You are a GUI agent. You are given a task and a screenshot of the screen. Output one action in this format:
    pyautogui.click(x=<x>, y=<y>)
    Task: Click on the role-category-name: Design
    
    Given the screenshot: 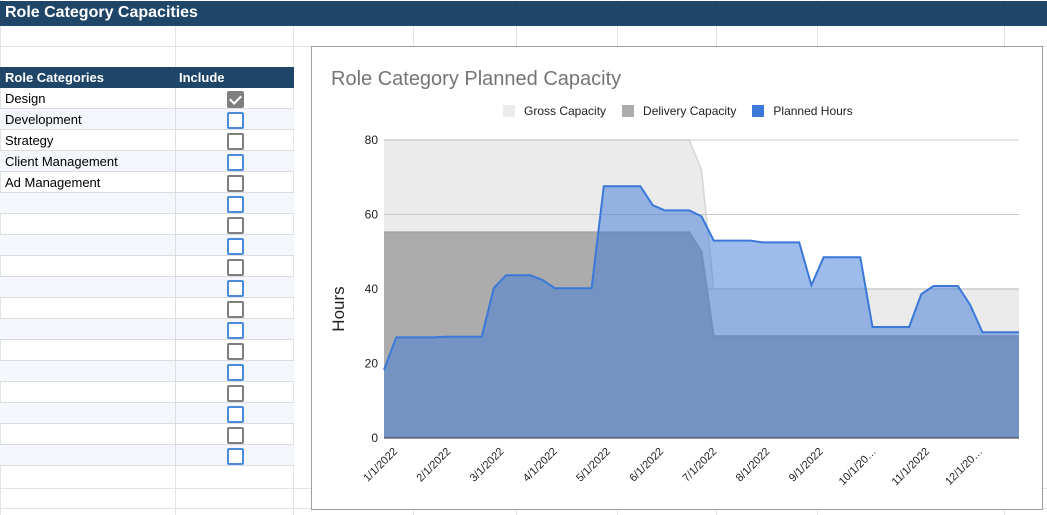 What is the action you would take?
    pyautogui.click(x=25, y=98)
    